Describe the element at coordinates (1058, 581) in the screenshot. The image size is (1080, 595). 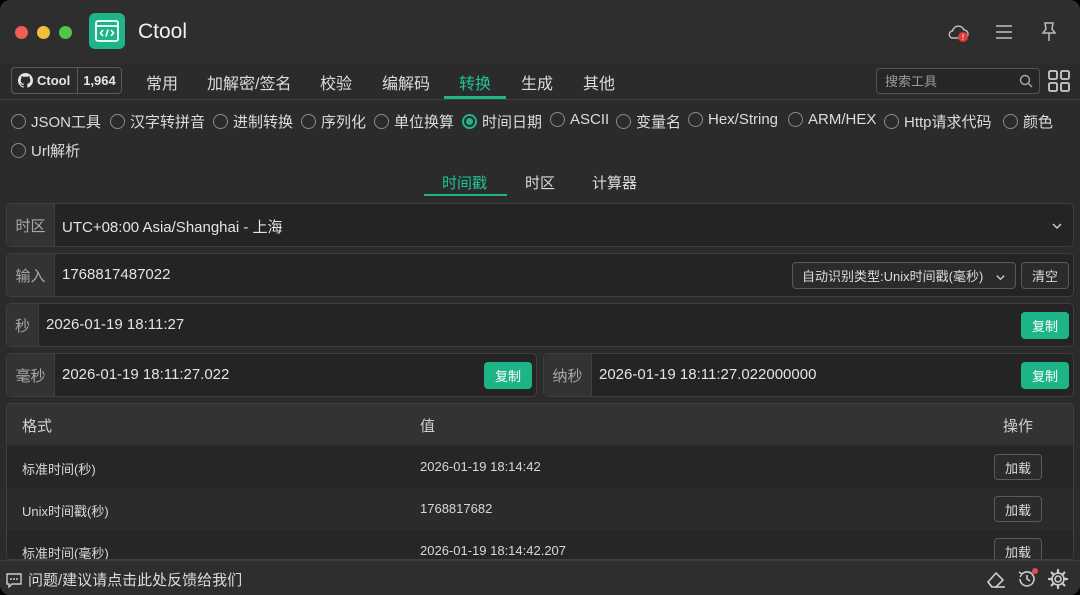
I see `gear-icon` at that location.